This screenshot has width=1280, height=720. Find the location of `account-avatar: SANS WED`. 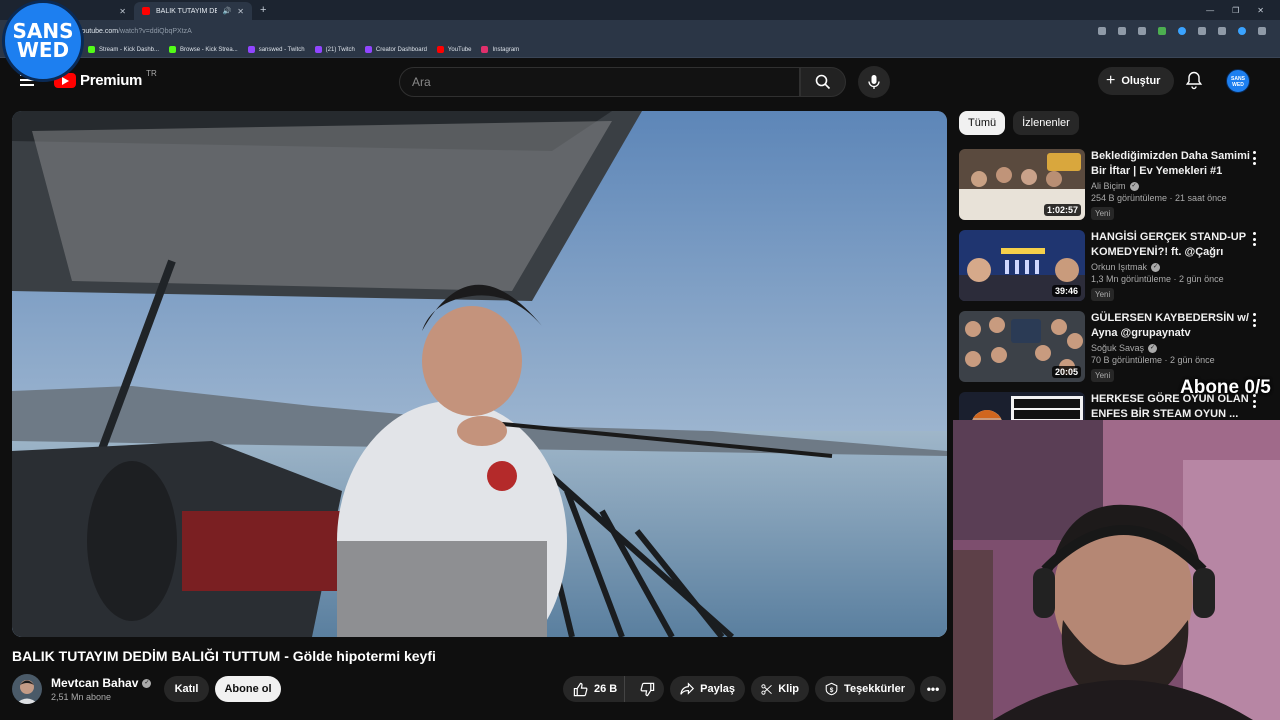

account-avatar: SANS WED is located at coordinates (1238, 81).